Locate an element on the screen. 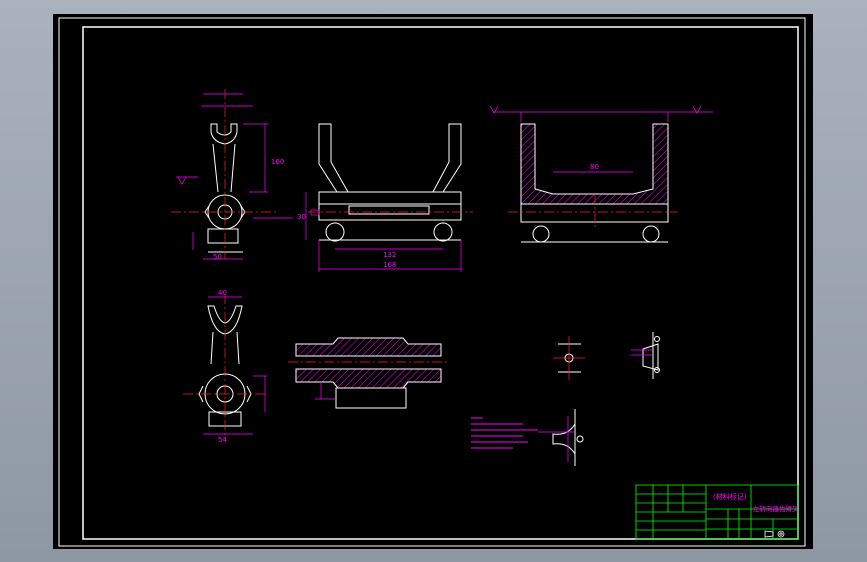 The height and width of the screenshot is (562, 867). view-front-arm-centerlines is located at coordinates (224, 174).